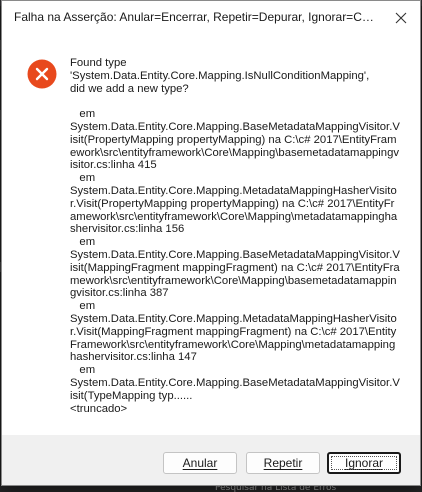  What do you see at coordinates (200, 463) in the screenshot?
I see `abort-button: Anular` at bounding box center [200, 463].